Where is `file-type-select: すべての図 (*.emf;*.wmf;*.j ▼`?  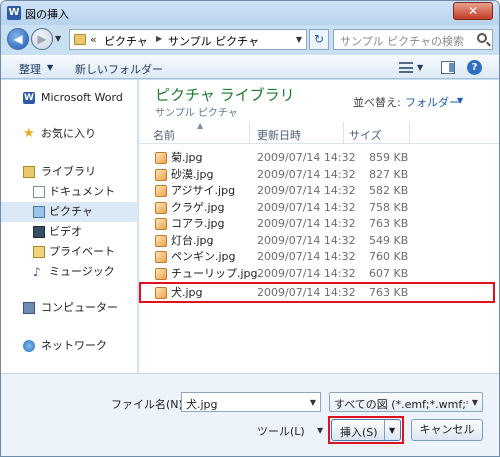 file-type-select: すべての図 (*.emf;*.wmf;*.j ▼ is located at coordinates (406, 402).